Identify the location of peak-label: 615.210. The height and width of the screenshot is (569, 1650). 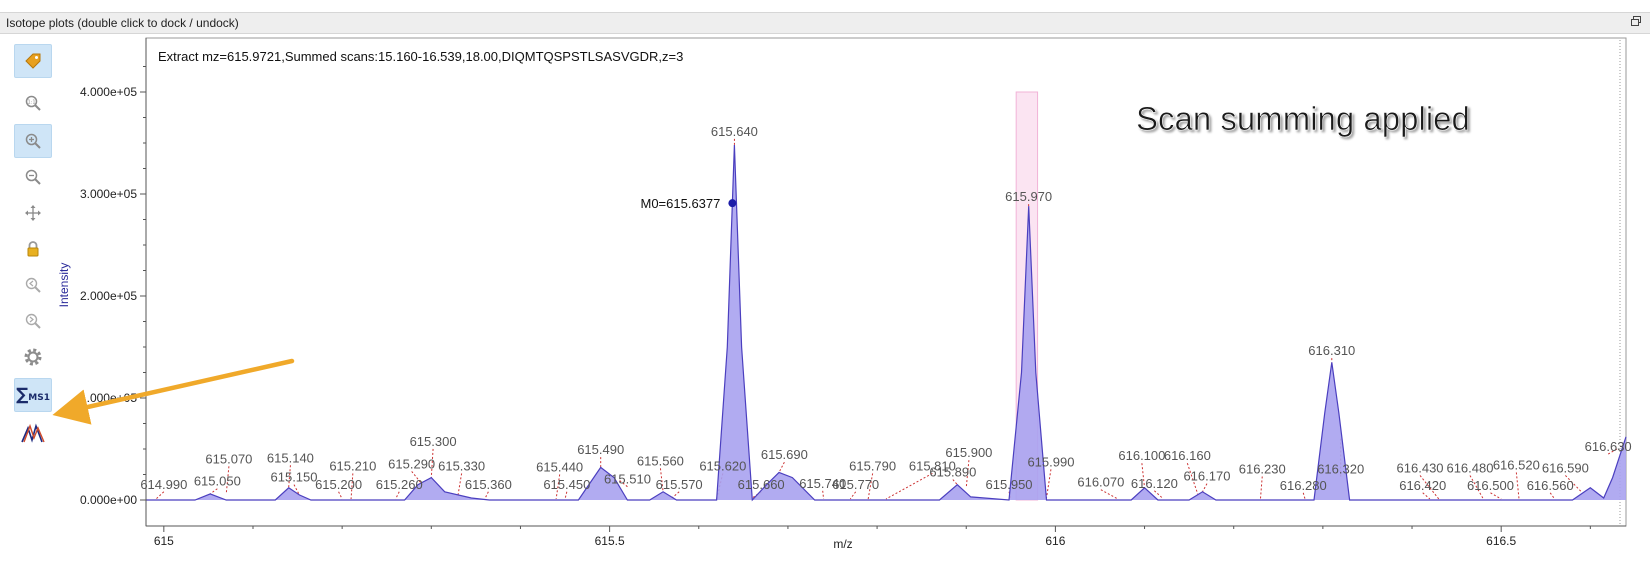
(352, 465).